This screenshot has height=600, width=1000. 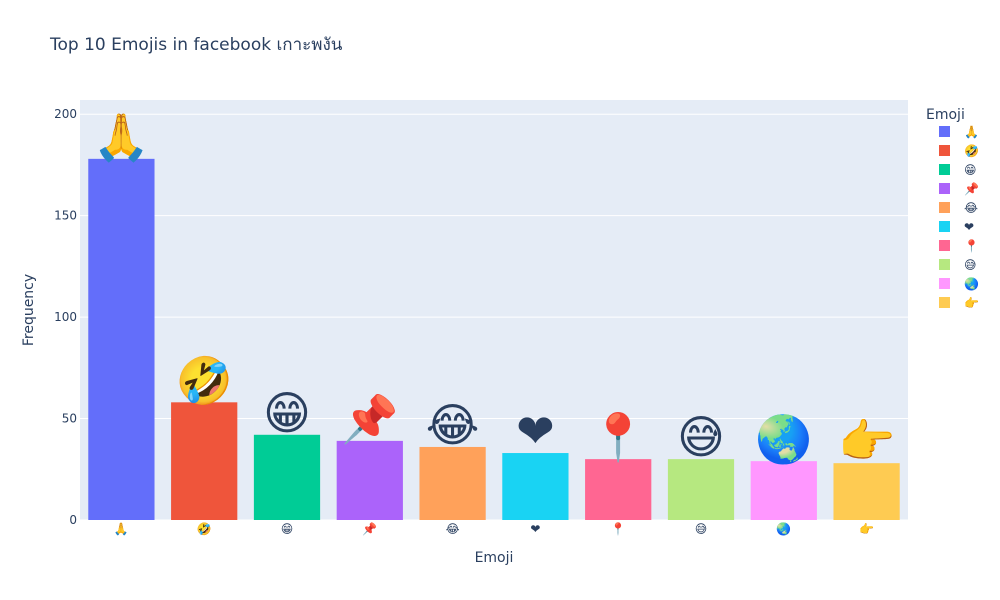 What do you see at coordinates (196, 45) in the screenshot?
I see `chart-title: Top 10 Emojis in facebook เกาะพงัน` at bounding box center [196, 45].